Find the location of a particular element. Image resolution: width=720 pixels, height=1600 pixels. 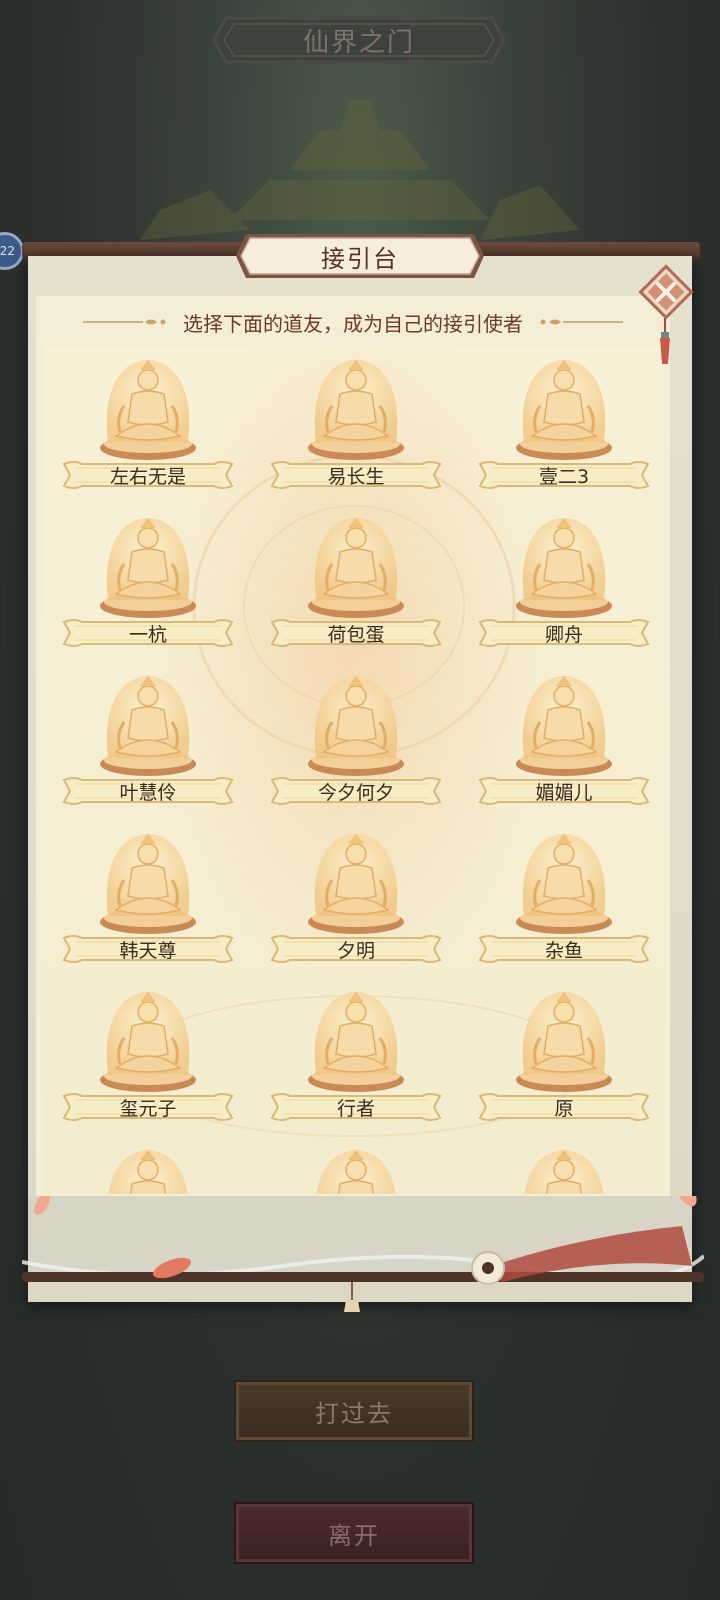

player-card: 易长生 is located at coordinates (356, 425).